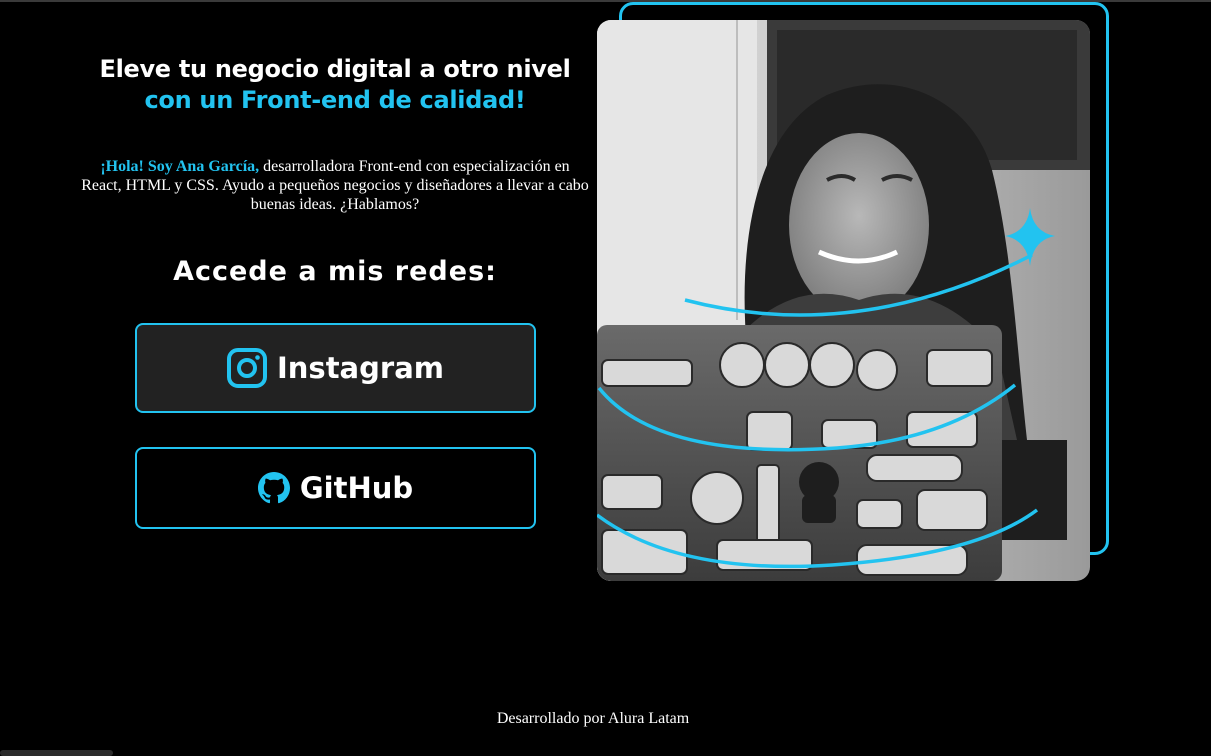  Describe the element at coordinates (273, 488) in the screenshot. I see `github-icon` at that location.